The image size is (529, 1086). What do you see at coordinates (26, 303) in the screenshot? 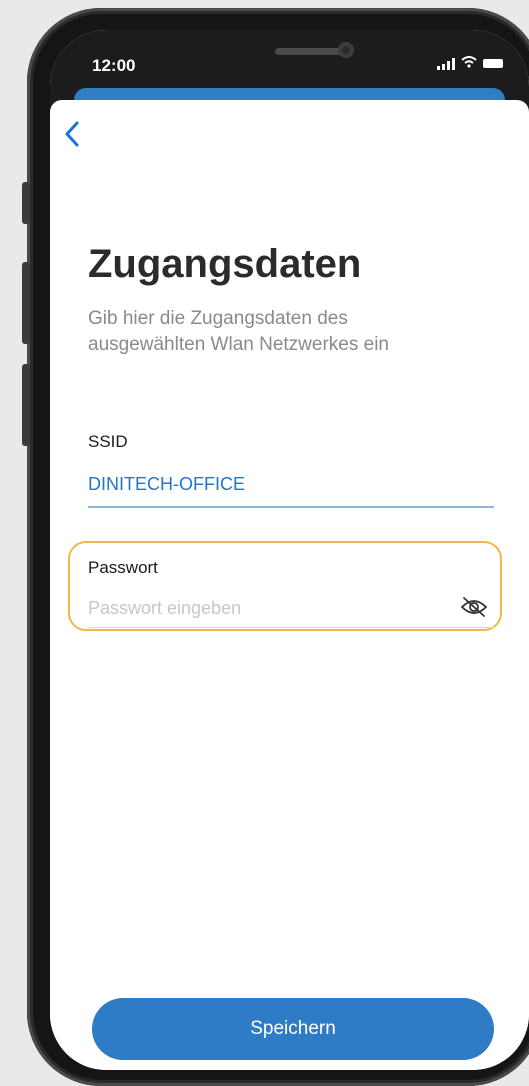
I see `volume-up-button` at bounding box center [26, 303].